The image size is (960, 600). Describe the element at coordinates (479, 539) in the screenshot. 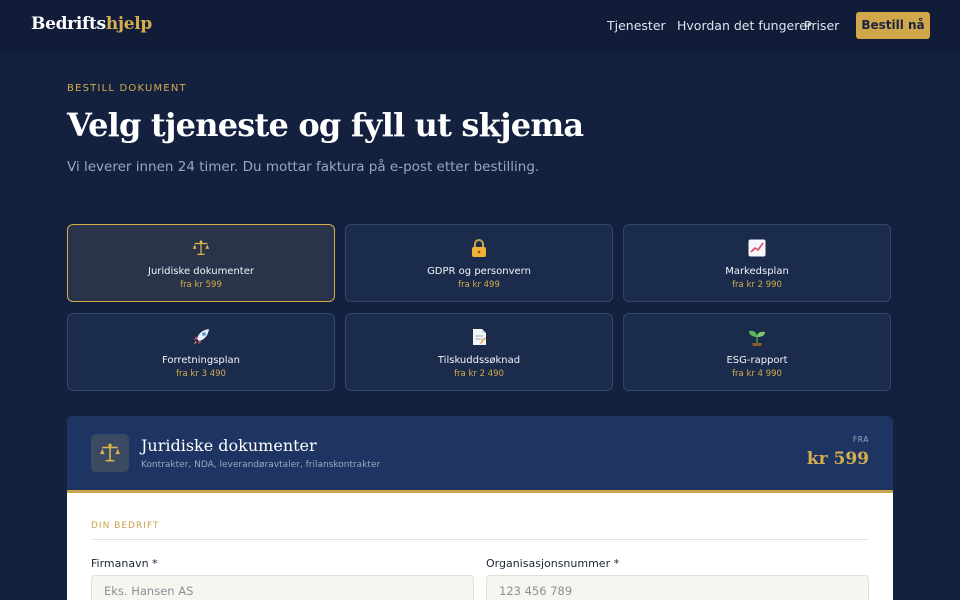

I see `section-divider` at that location.